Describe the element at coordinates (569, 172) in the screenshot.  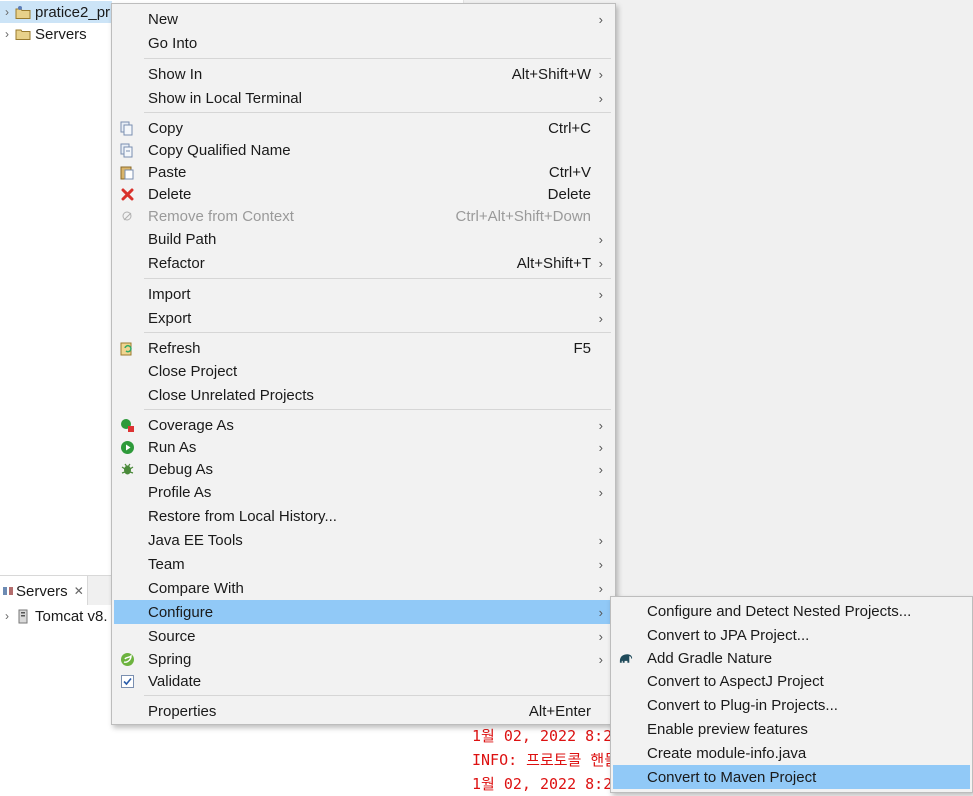
I see `menu-item-shortcut: Ctrl+V` at that location.